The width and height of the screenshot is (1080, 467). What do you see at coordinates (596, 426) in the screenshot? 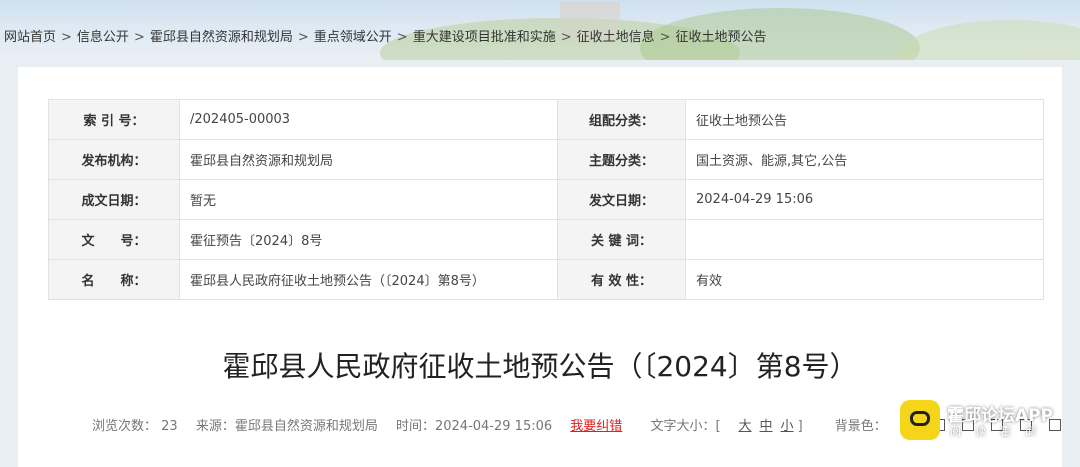
I see `report-error-link: 我要纠错` at bounding box center [596, 426].